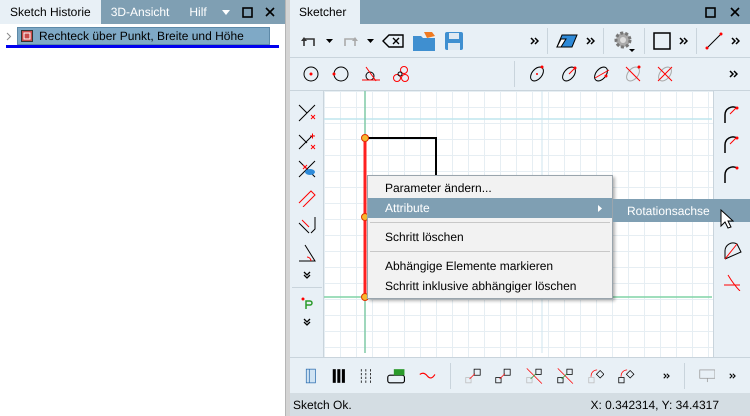 This screenshot has width=750, height=416. What do you see at coordinates (732, 251) in the screenshot?
I see `arc-icon` at bounding box center [732, 251].